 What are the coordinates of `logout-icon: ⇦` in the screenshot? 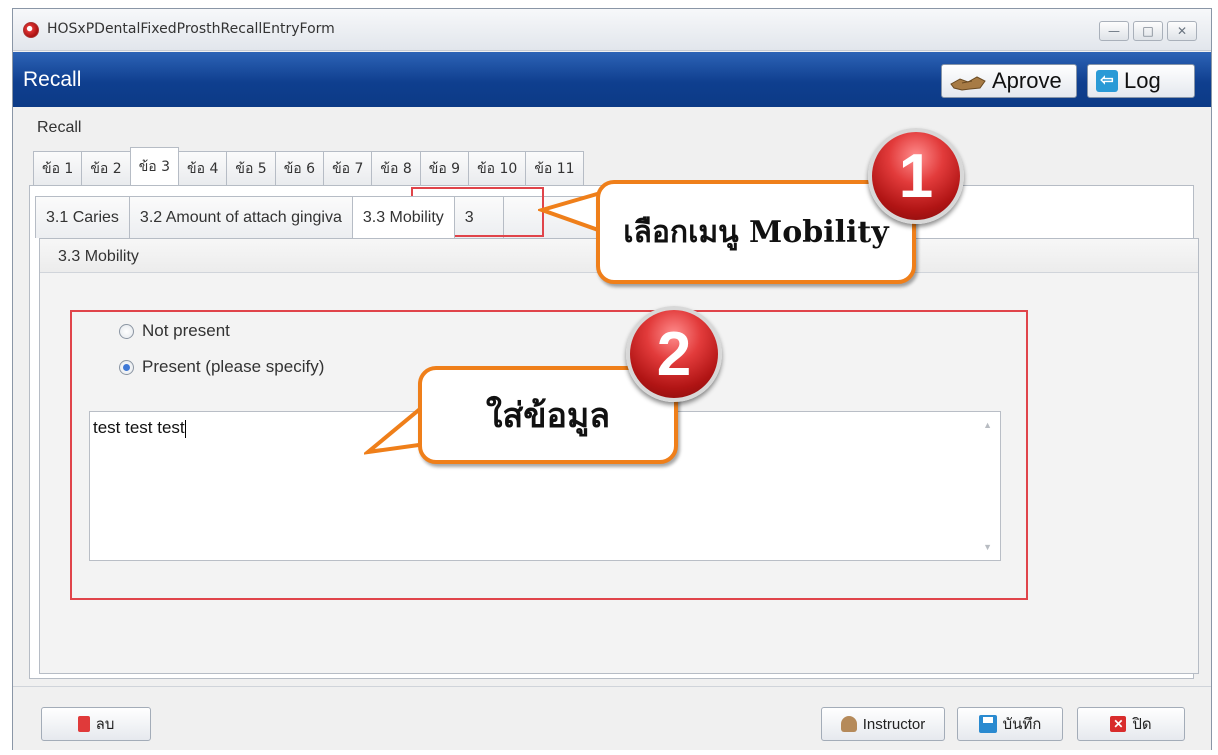 It's located at (1107, 81).